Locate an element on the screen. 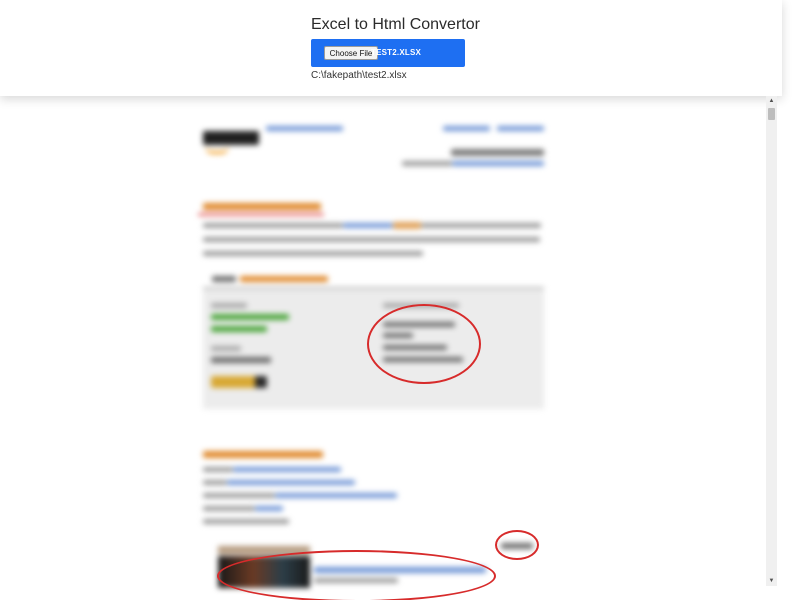  amazon-logo is located at coordinates (231, 138).